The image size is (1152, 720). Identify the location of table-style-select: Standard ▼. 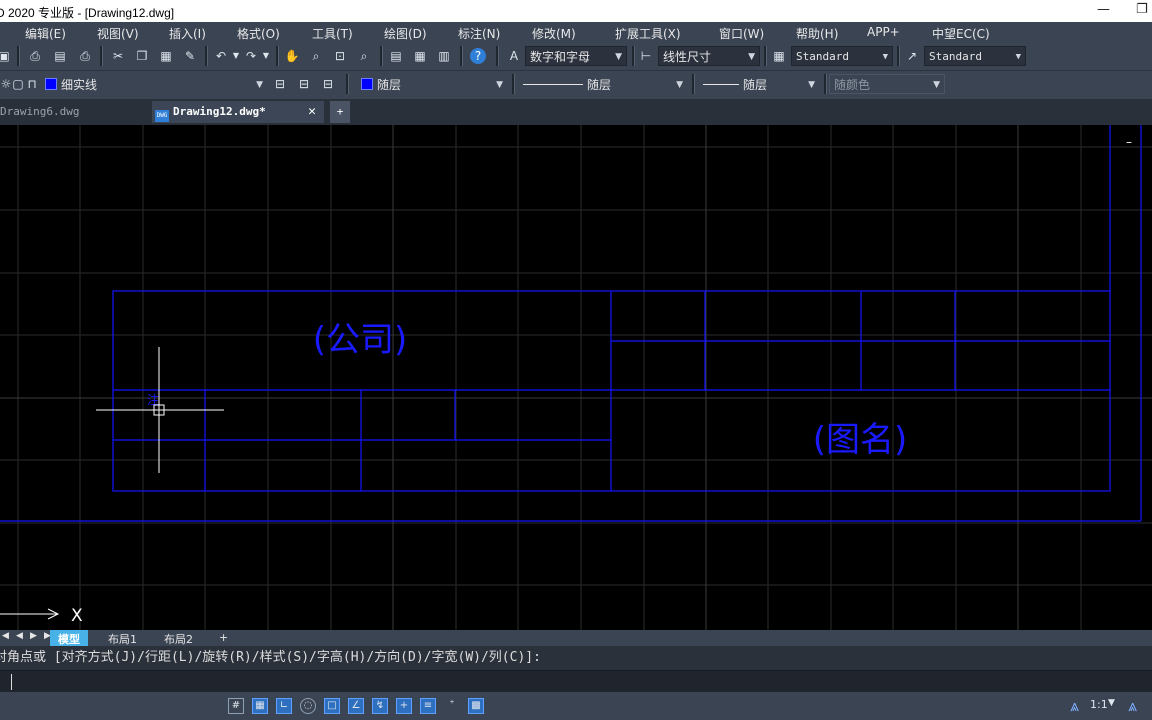
(842, 56).